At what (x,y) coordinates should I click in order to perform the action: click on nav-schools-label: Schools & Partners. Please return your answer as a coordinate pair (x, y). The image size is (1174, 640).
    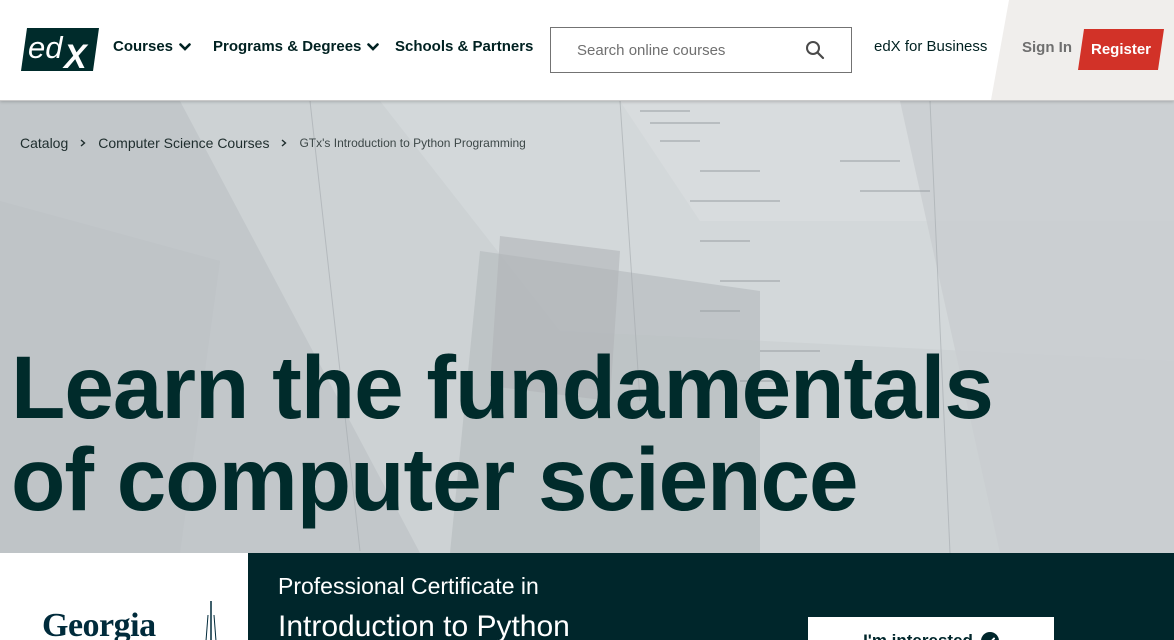
    Looking at the image, I should click on (464, 46).